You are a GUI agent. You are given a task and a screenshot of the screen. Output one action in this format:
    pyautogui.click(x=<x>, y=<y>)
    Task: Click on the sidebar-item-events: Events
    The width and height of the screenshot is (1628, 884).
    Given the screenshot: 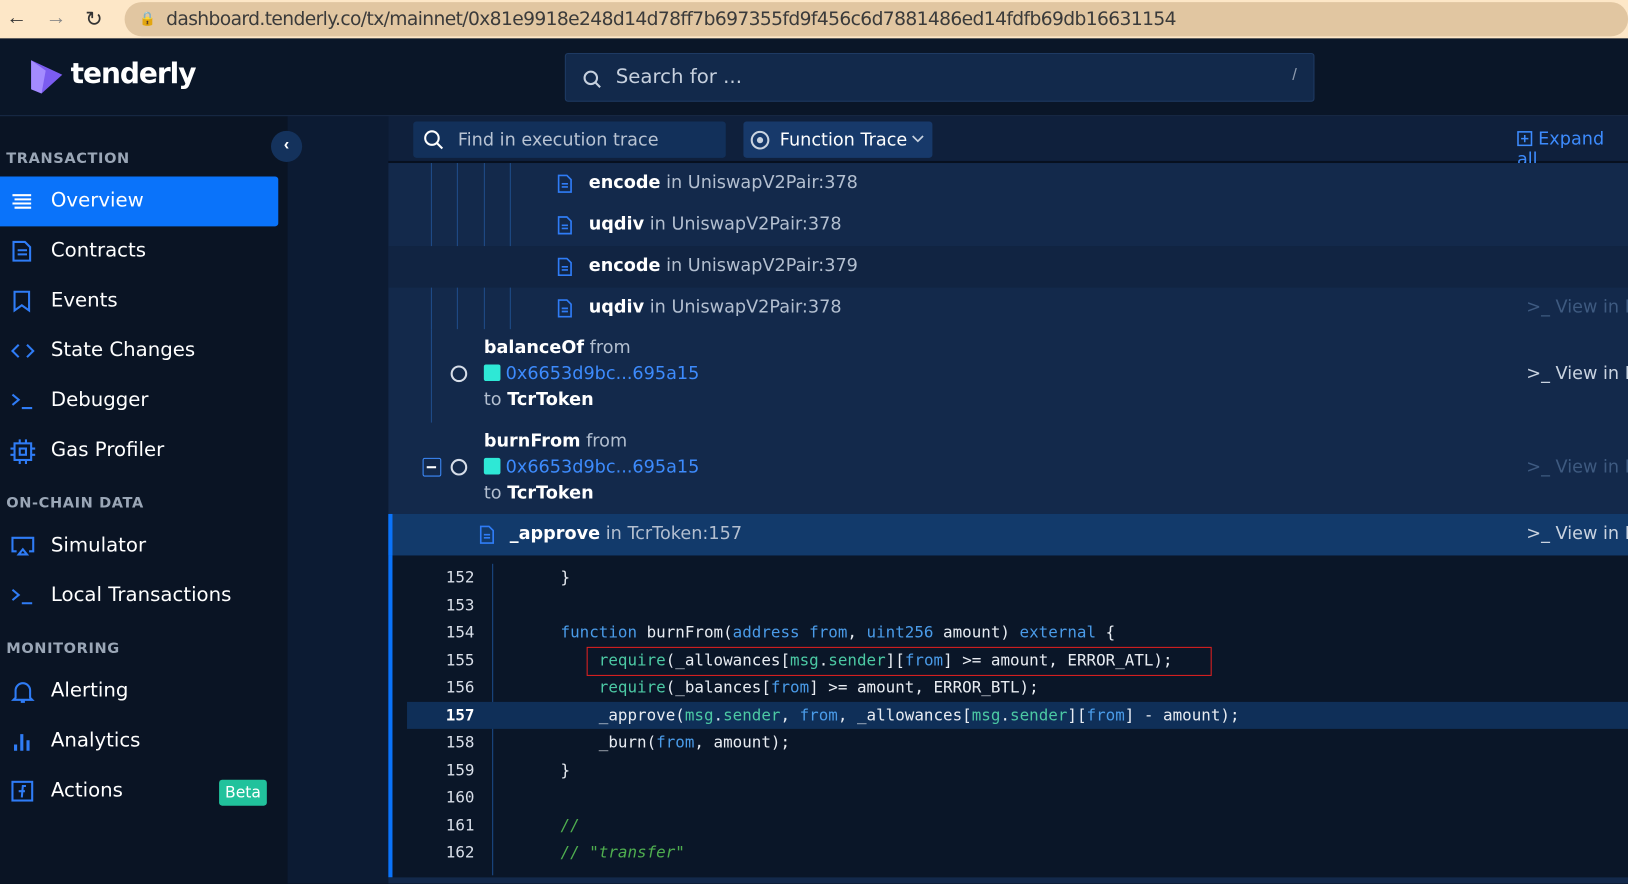 What is the action you would take?
    pyautogui.click(x=139, y=301)
    